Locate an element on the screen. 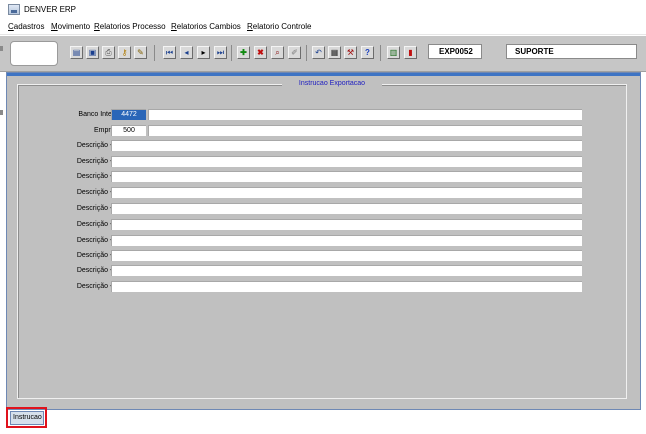  banco-interno-field: 4472 is located at coordinates (128, 114).